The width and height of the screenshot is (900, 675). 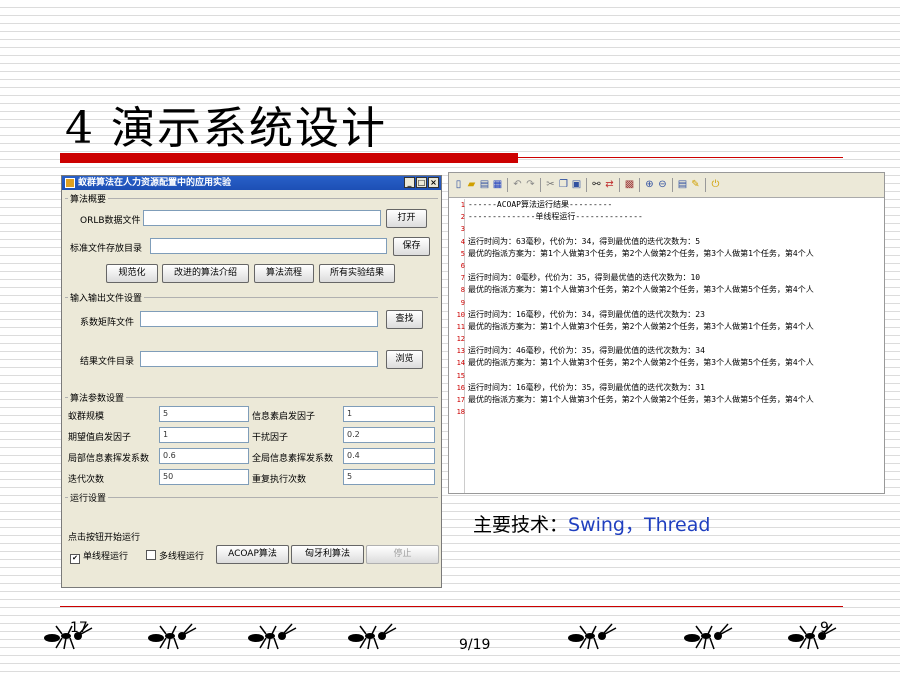 What do you see at coordinates (204, 435) in the screenshot?
I see `heuristic-factor-input: 1` at bounding box center [204, 435].